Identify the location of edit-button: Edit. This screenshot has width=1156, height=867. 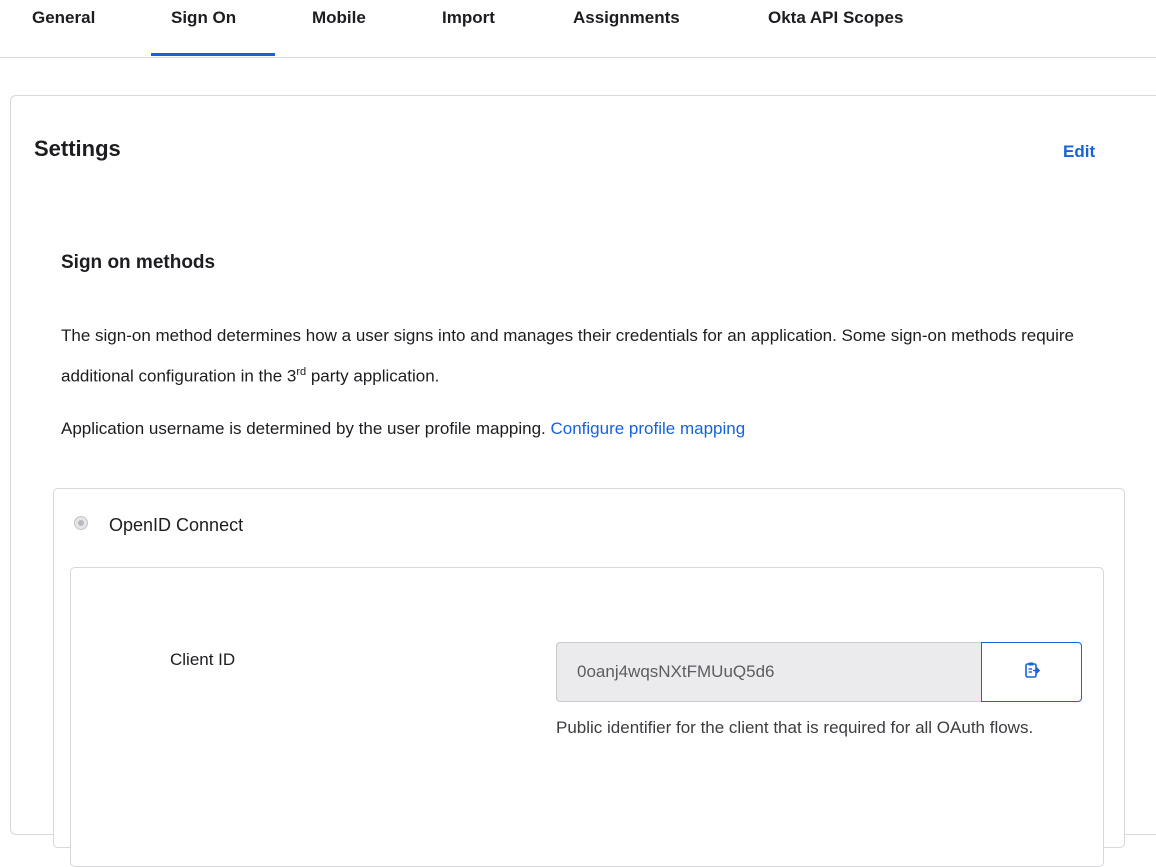
(1079, 152).